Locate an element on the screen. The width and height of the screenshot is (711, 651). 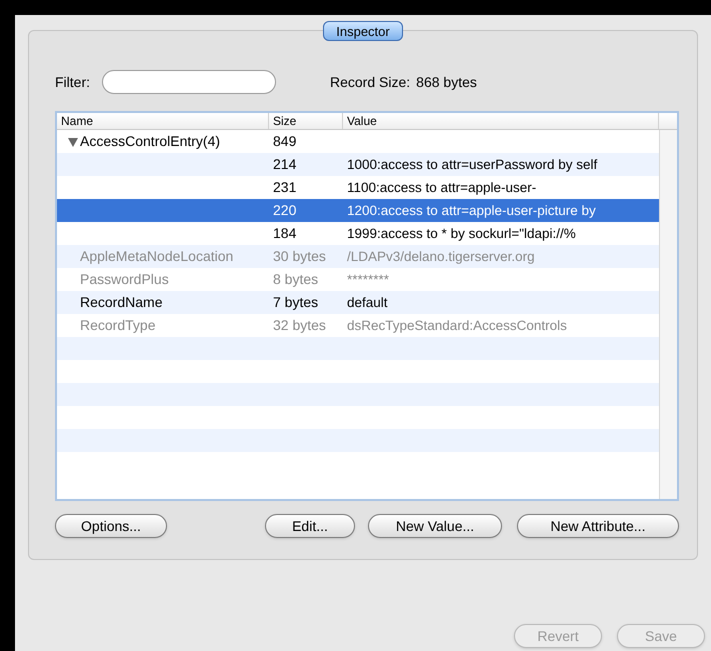
table-cell: /LDAPv3/delano.tigerserver.org is located at coordinates (441, 256).